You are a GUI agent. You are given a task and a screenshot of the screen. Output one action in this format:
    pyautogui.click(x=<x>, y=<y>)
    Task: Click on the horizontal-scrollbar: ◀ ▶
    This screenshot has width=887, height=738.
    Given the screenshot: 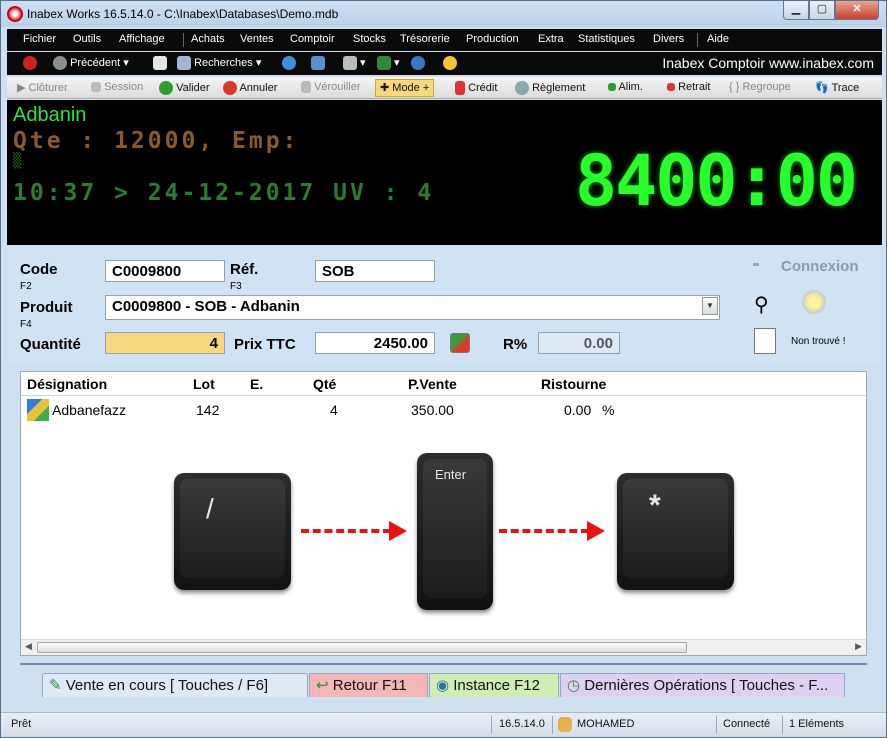 What is the action you would take?
    pyautogui.click(x=443, y=647)
    